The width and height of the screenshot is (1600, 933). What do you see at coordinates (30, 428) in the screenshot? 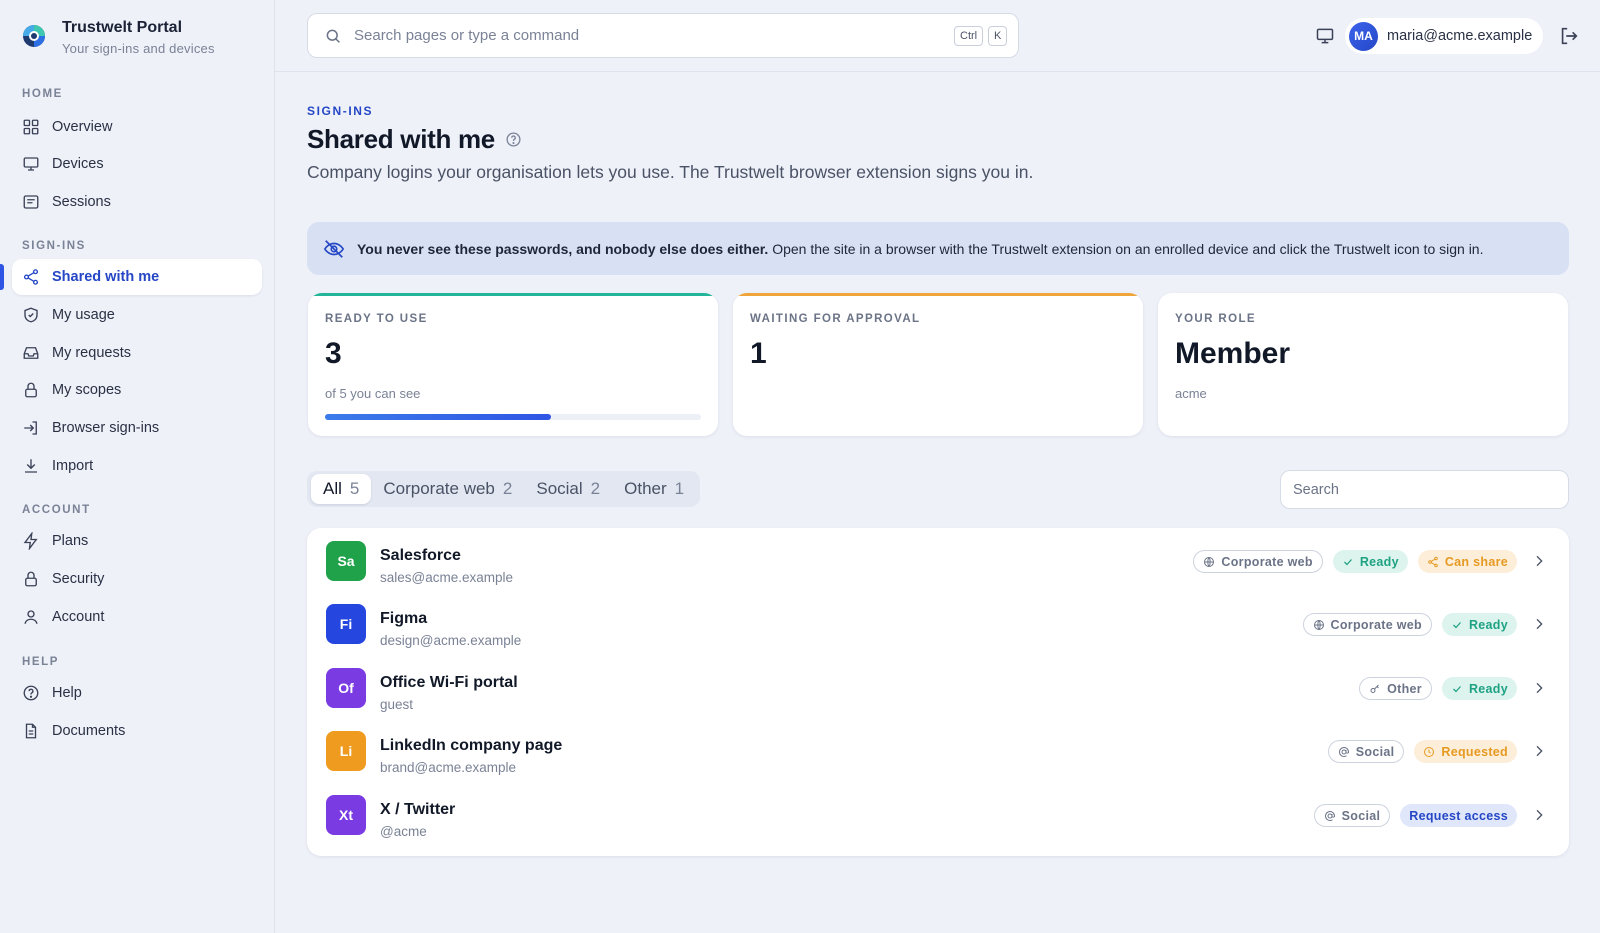
I see `sign-in-icon` at bounding box center [30, 428].